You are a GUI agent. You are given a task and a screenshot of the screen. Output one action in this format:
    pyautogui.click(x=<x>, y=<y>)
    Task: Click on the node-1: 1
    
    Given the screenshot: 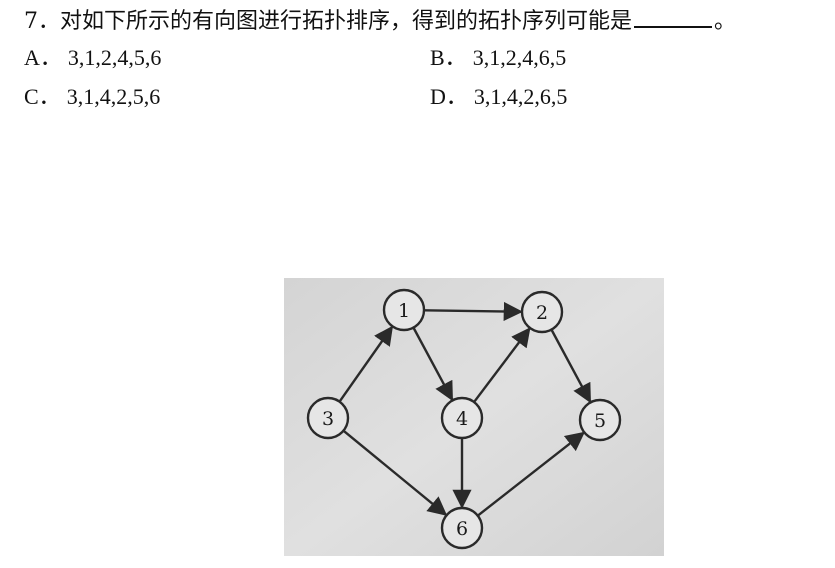 What is the action you would take?
    pyautogui.click(x=404, y=310)
    